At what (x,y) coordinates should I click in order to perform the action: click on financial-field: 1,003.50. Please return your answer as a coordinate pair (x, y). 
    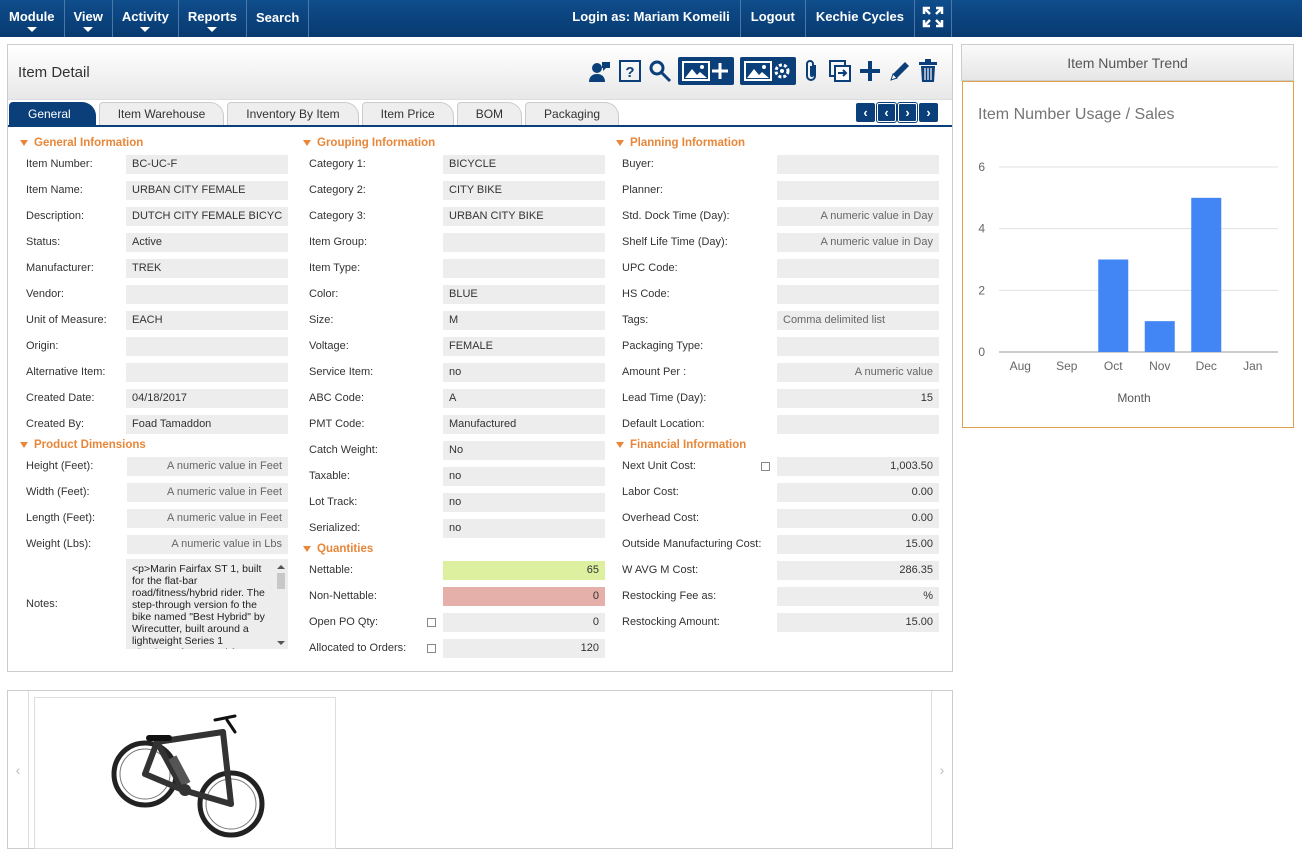
    Looking at the image, I should click on (858, 466).